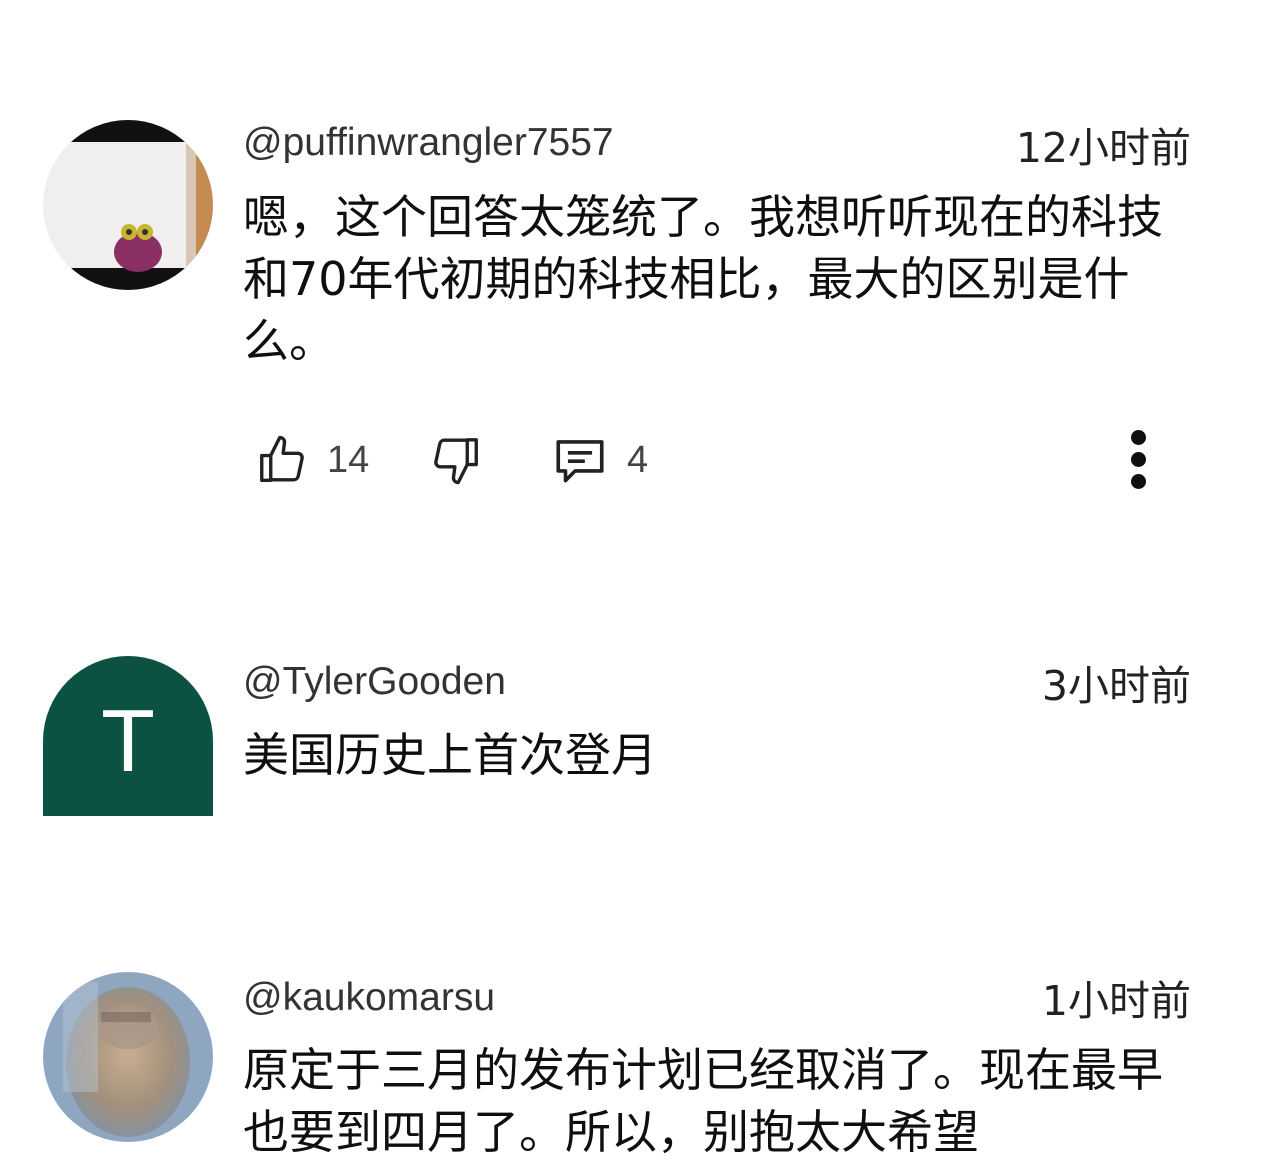  Describe the element at coordinates (369, 998) in the screenshot. I see `comment-username: @kaukomarsu` at that location.